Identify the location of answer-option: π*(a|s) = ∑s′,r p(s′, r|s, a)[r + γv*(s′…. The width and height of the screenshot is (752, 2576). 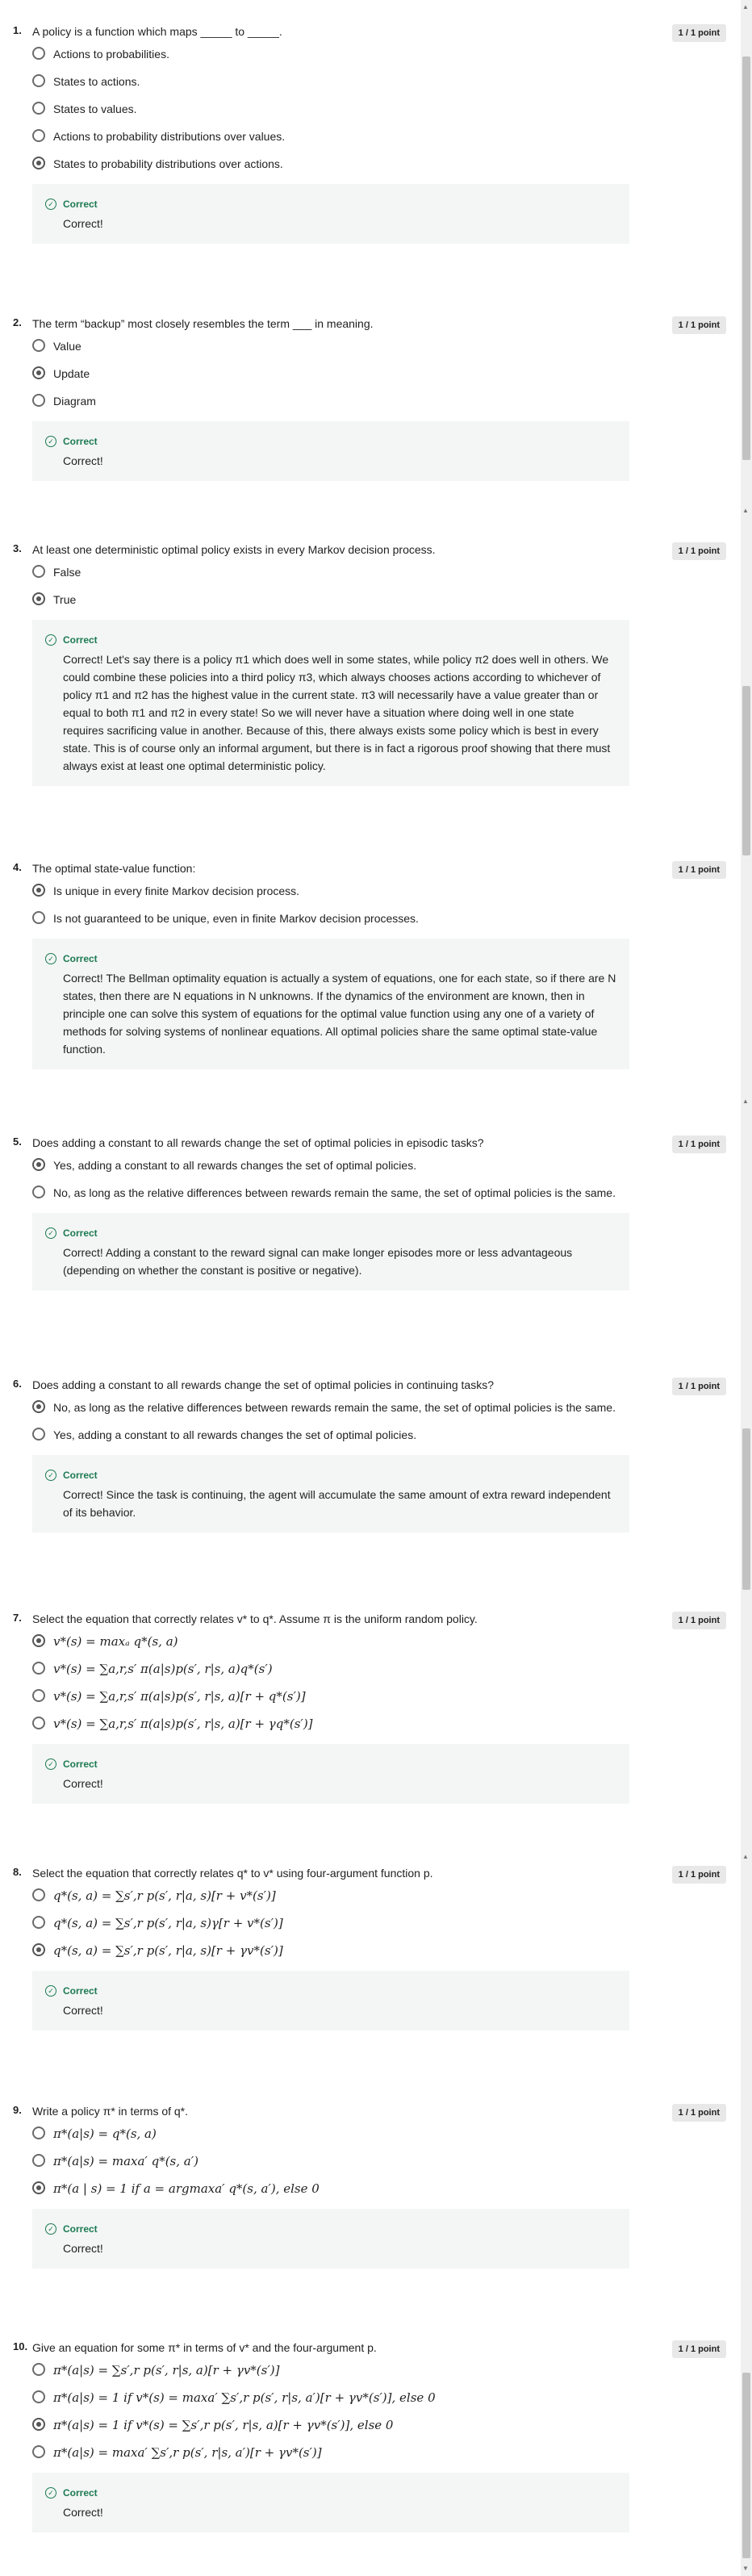
(379, 2371).